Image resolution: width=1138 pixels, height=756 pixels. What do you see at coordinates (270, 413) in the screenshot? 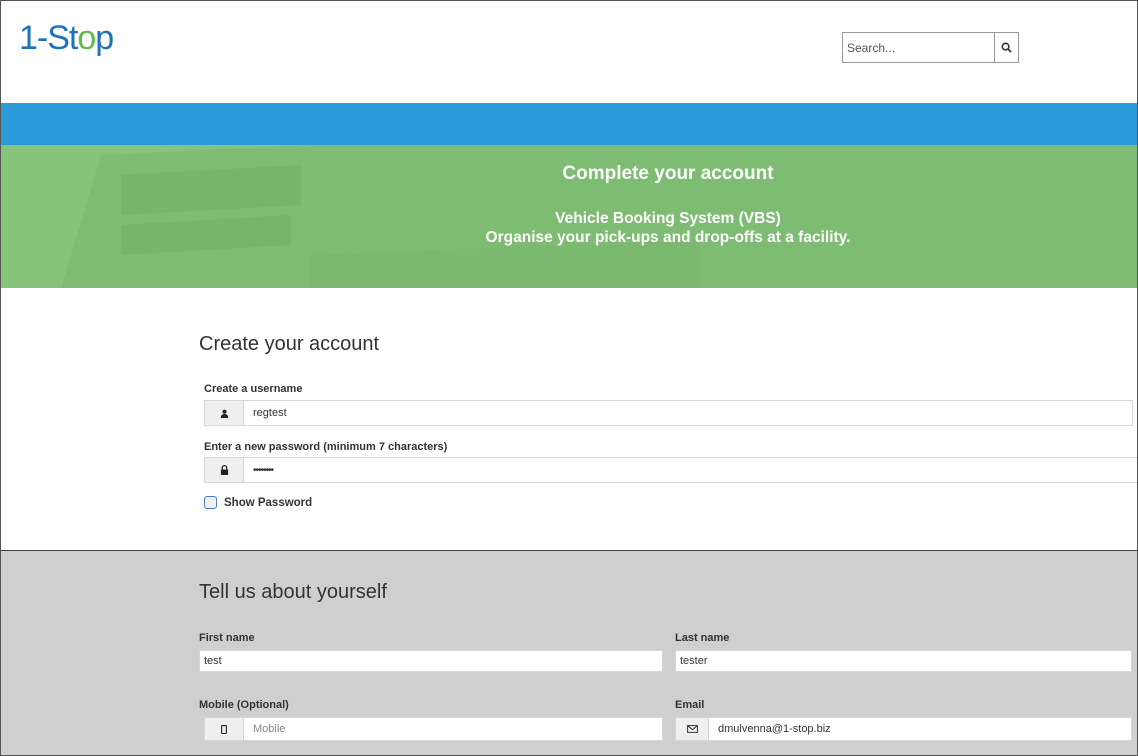
I see `username-value: regtest` at bounding box center [270, 413].